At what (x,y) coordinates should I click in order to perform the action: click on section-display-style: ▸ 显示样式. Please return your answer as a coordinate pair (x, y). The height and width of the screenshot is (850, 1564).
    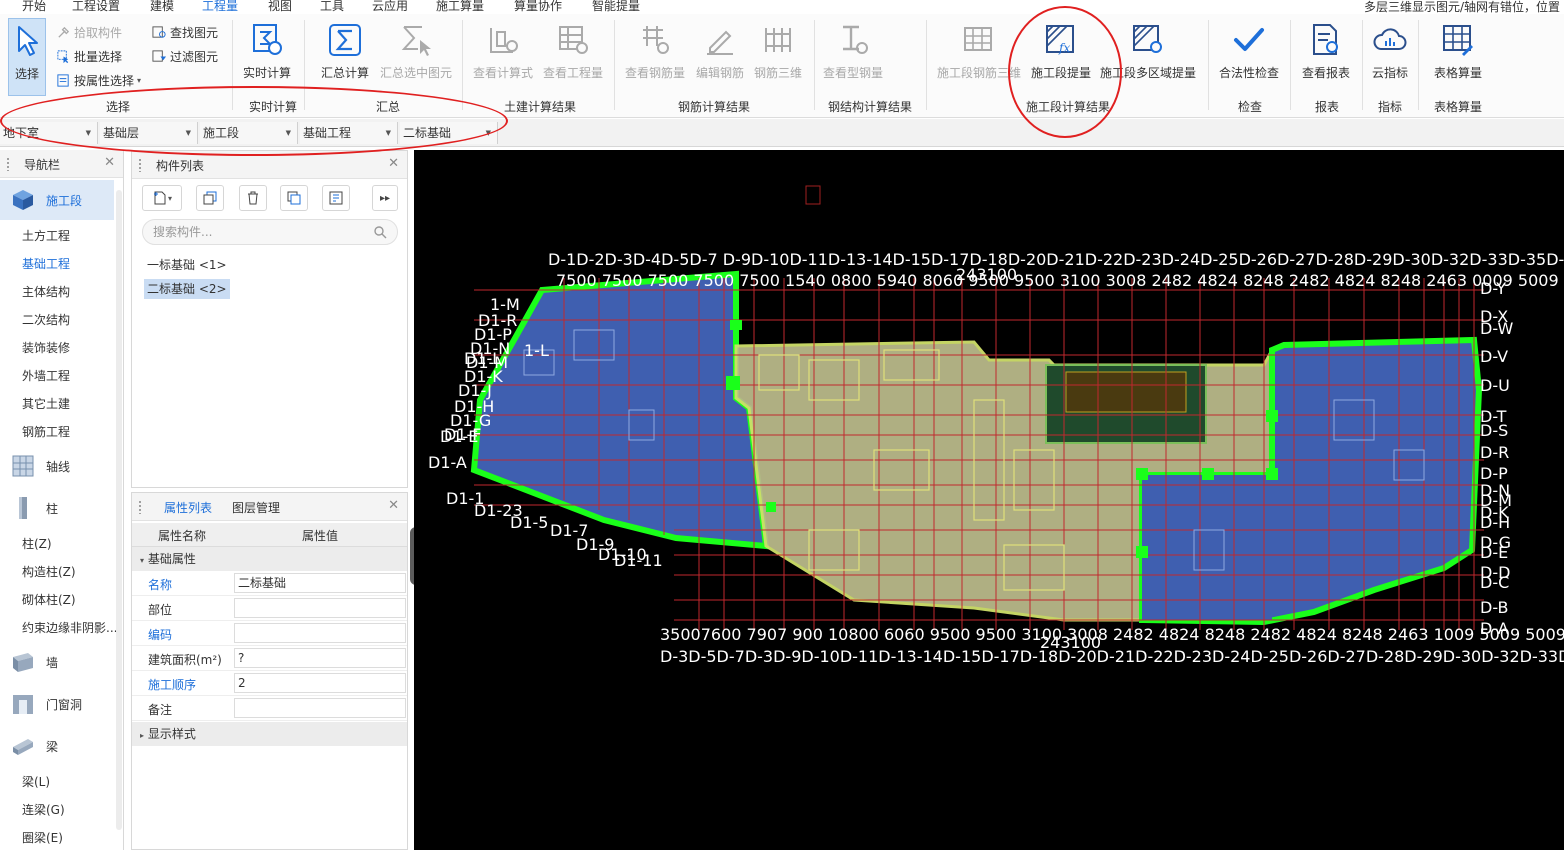
    Looking at the image, I should click on (269, 734).